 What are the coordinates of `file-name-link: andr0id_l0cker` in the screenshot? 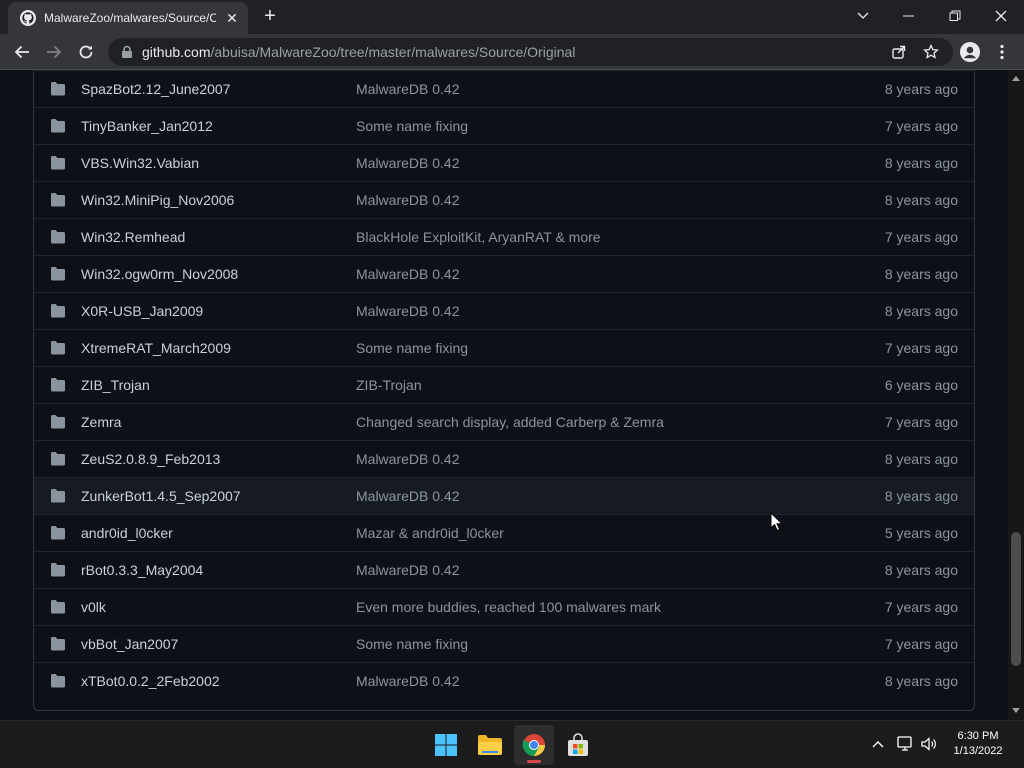 It's located at (127, 533).